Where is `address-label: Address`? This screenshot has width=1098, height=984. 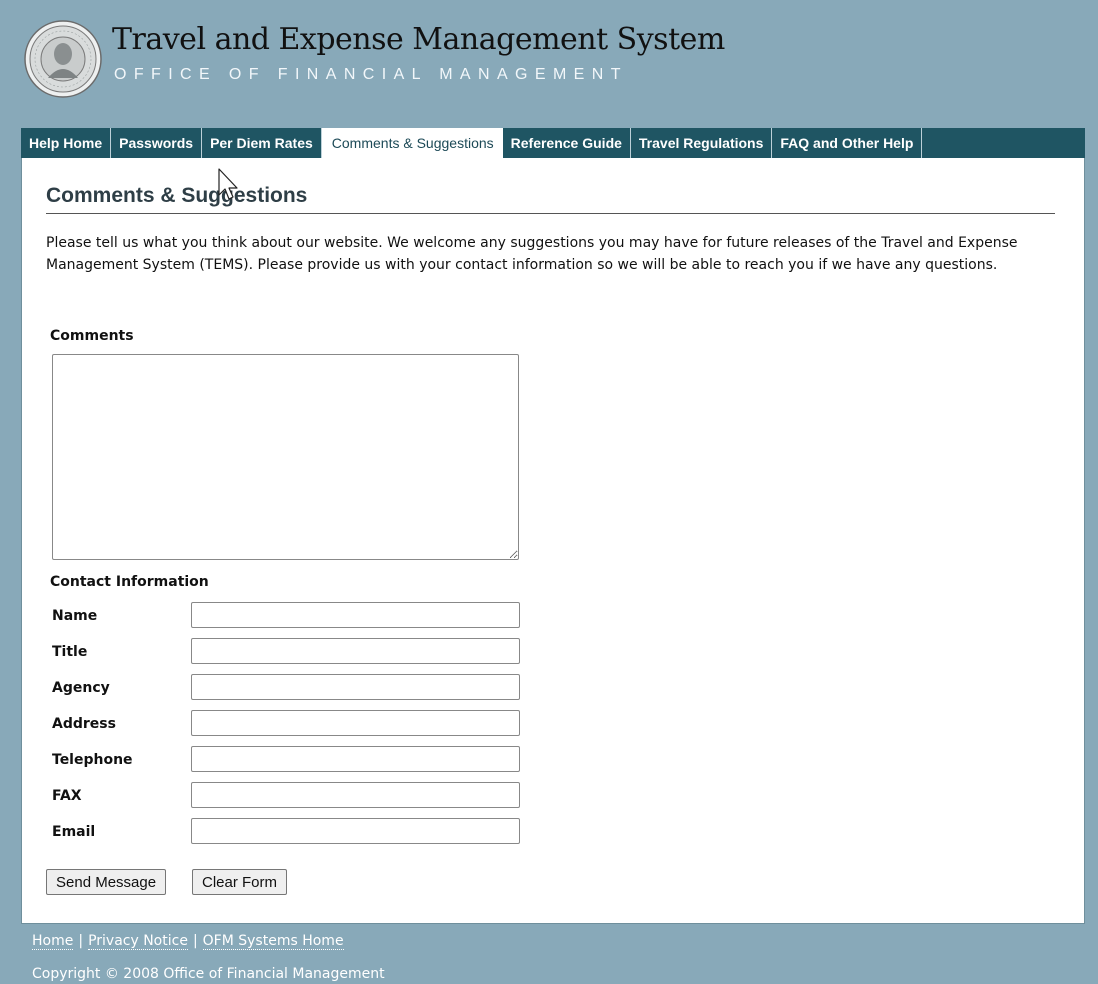
address-label: Address is located at coordinates (84, 724).